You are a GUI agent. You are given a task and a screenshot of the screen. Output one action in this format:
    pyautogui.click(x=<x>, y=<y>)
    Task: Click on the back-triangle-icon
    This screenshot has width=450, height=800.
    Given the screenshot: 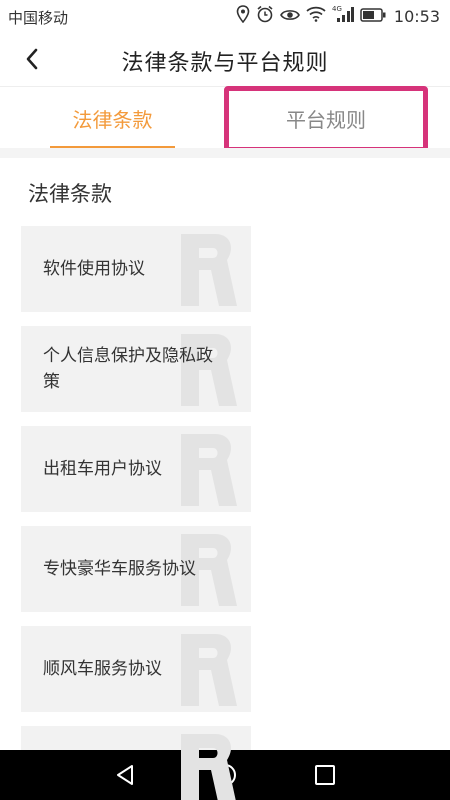 What is the action you would take?
    pyautogui.click(x=125, y=775)
    